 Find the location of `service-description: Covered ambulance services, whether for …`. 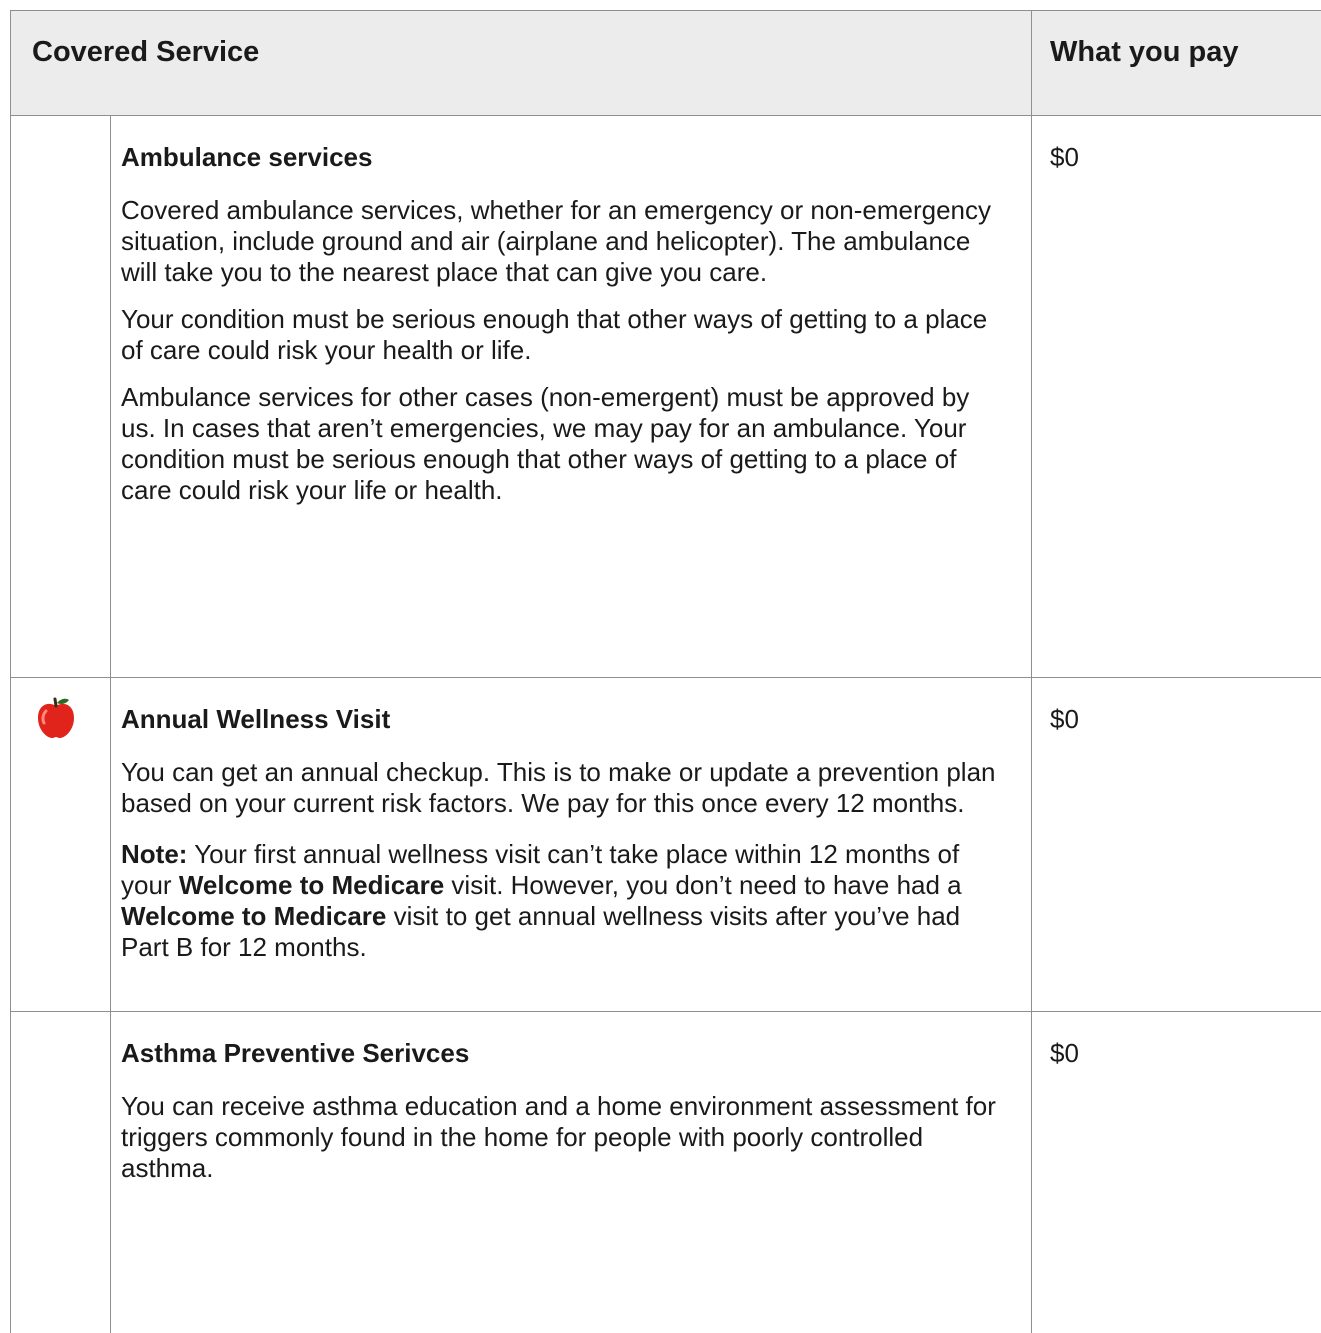

service-description: Covered ambulance services, whether for … is located at coordinates (556, 241).